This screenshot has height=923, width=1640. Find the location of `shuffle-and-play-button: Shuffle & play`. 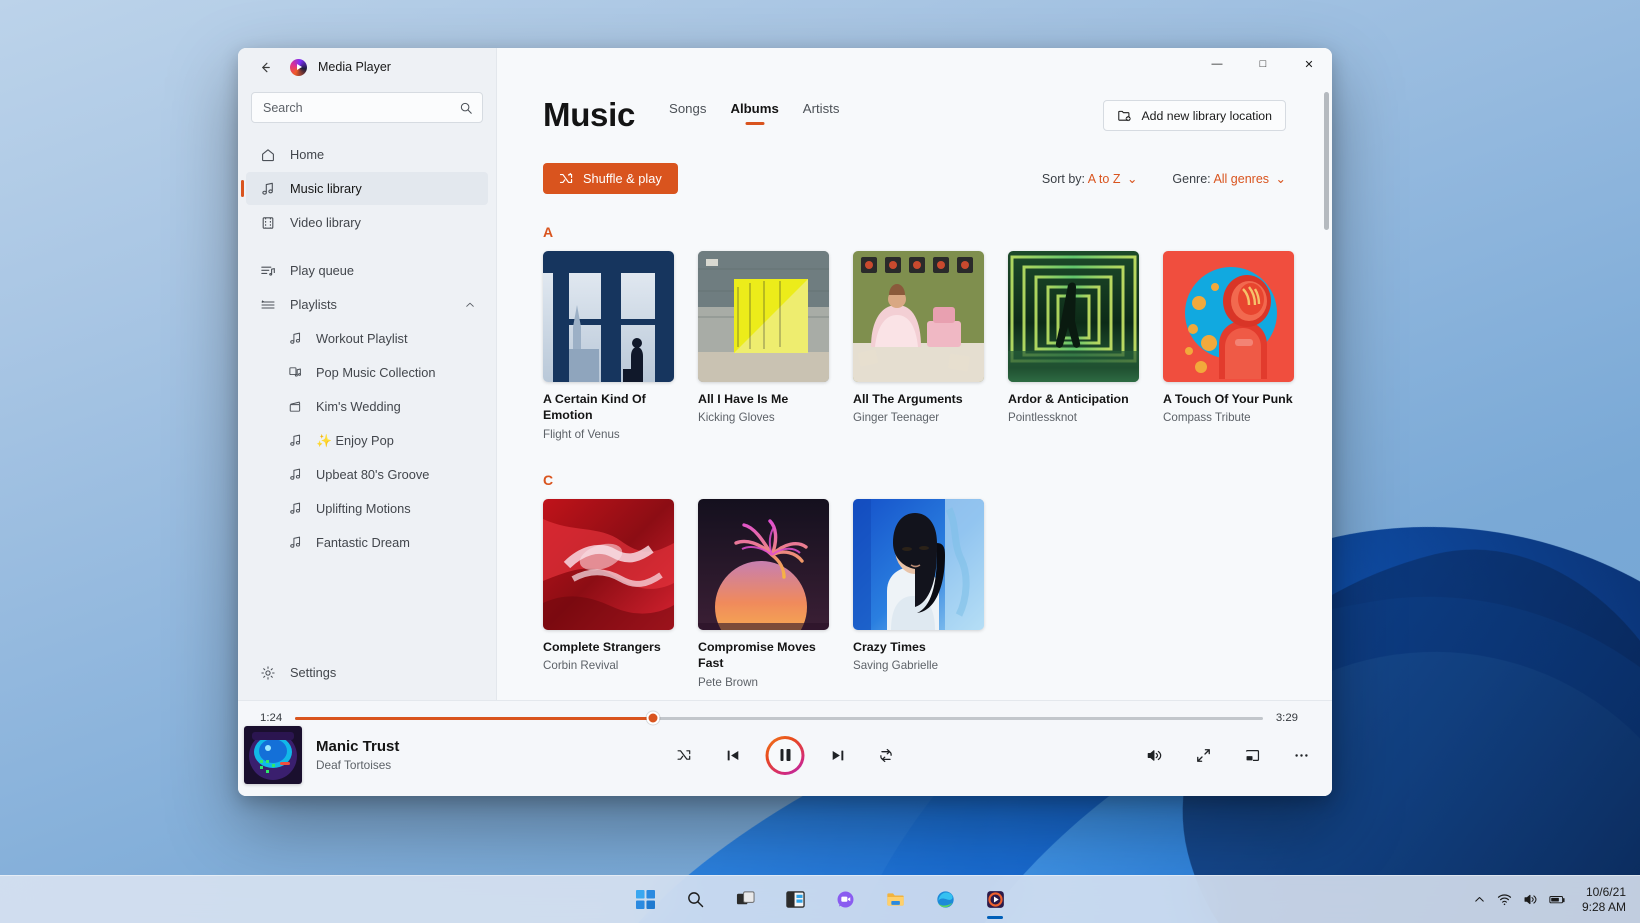

shuffle-and-play-button: Shuffle & play is located at coordinates (610, 178).